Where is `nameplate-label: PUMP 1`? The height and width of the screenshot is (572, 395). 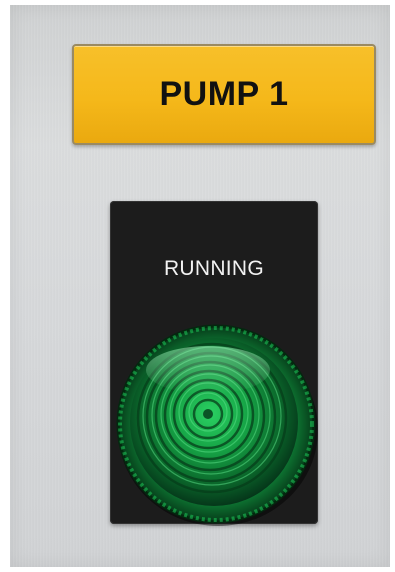
nameplate-label: PUMP 1 is located at coordinates (224, 94).